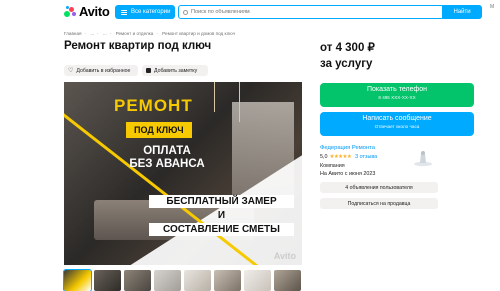  Describe the element at coordinates (138, 46) in the screenshot. I see `page-title: Ремонт квартир под ключ` at that location.